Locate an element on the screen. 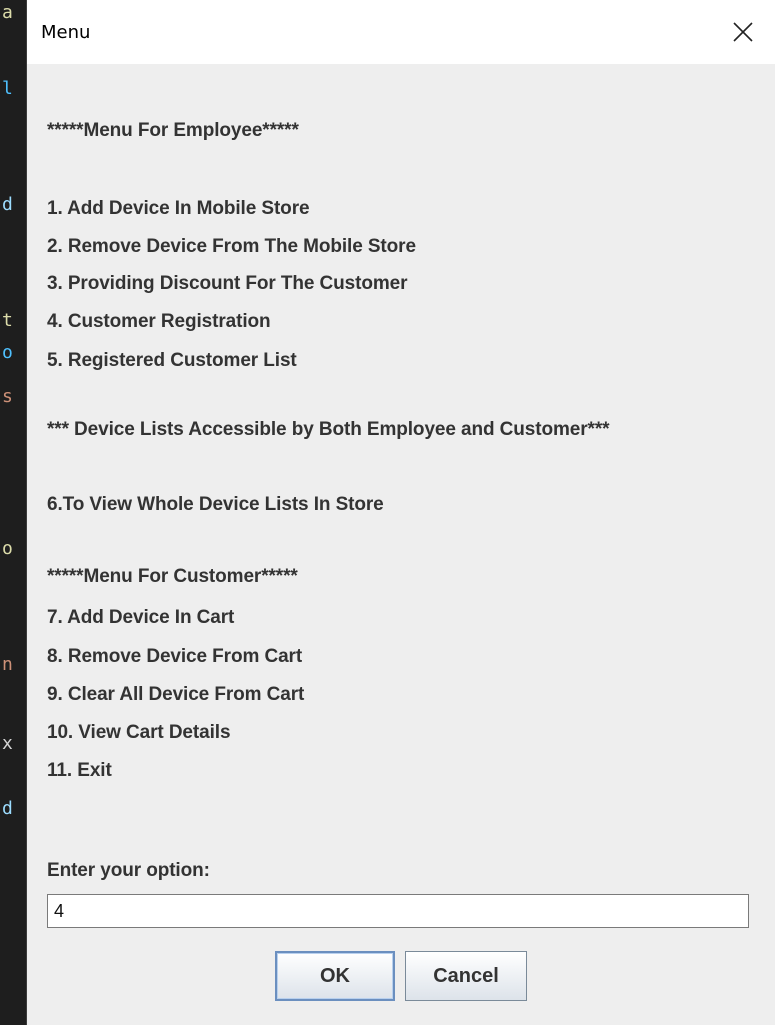  customer-menu-heading: *****Menu For Customer***** is located at coordinates (172, 576).